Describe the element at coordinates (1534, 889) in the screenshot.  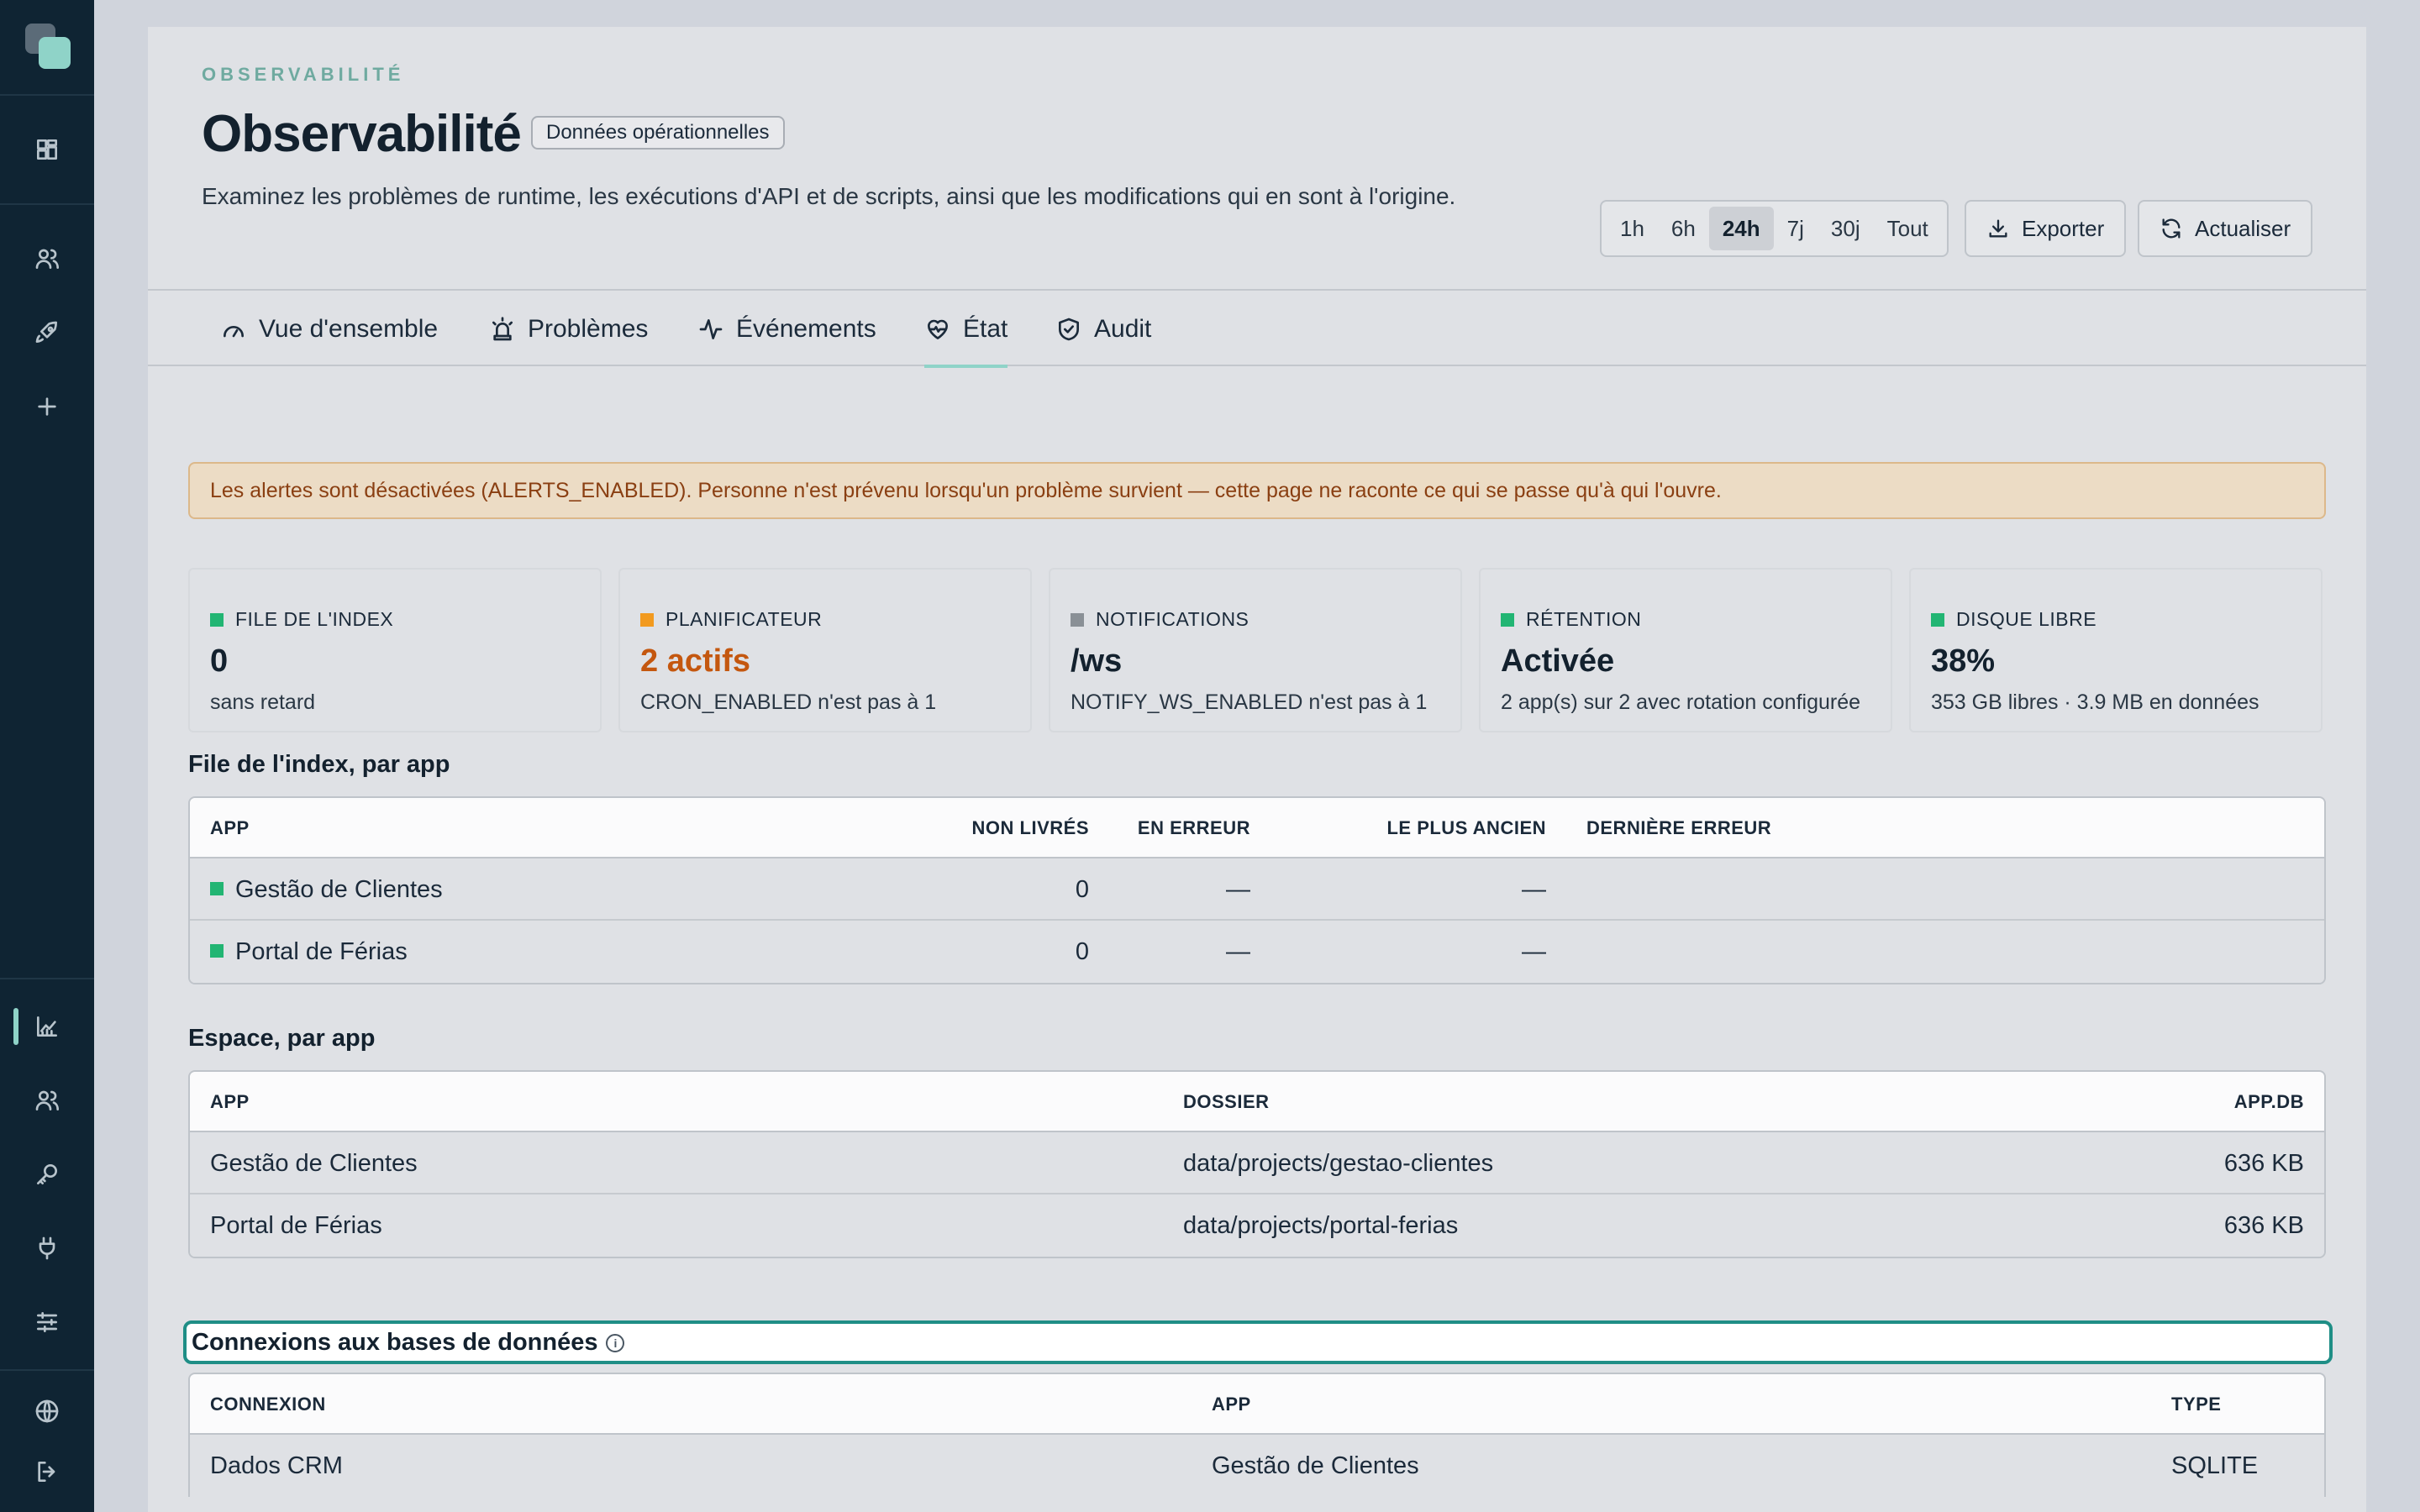
I see `oldest-cell: —` at that location.